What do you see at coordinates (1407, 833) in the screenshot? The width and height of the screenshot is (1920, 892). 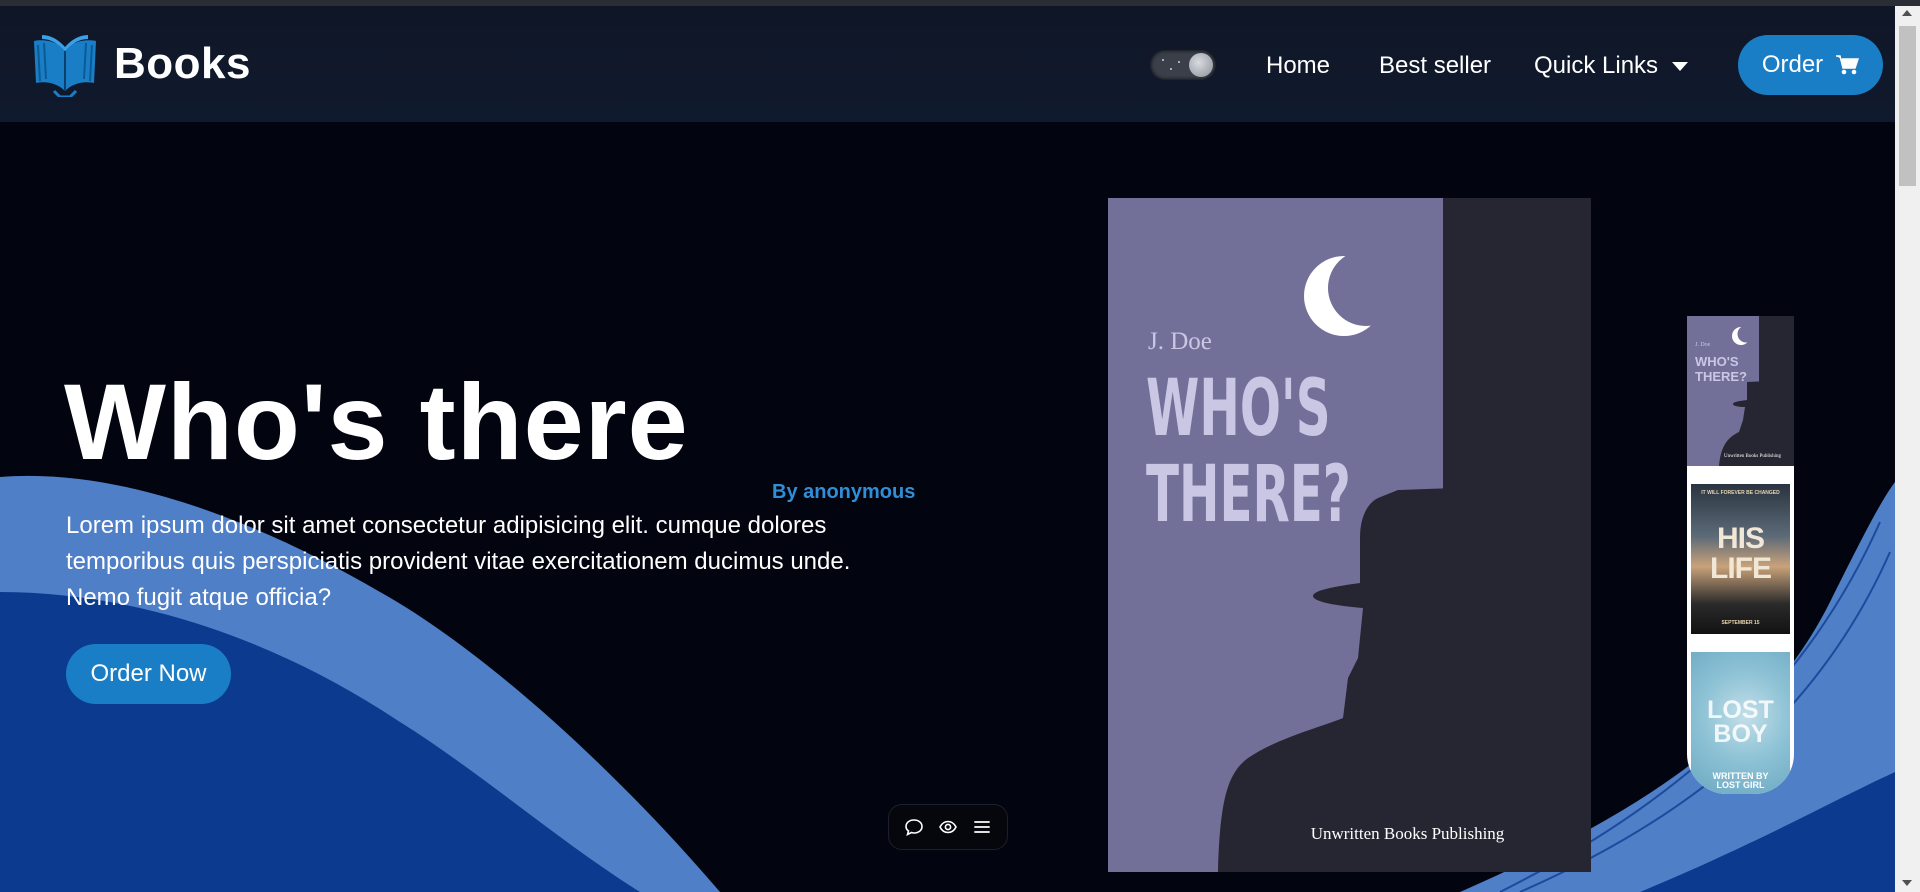 I see `cover-publisher: Unwritten Books Publishing` at bounding box center [1407, 833].